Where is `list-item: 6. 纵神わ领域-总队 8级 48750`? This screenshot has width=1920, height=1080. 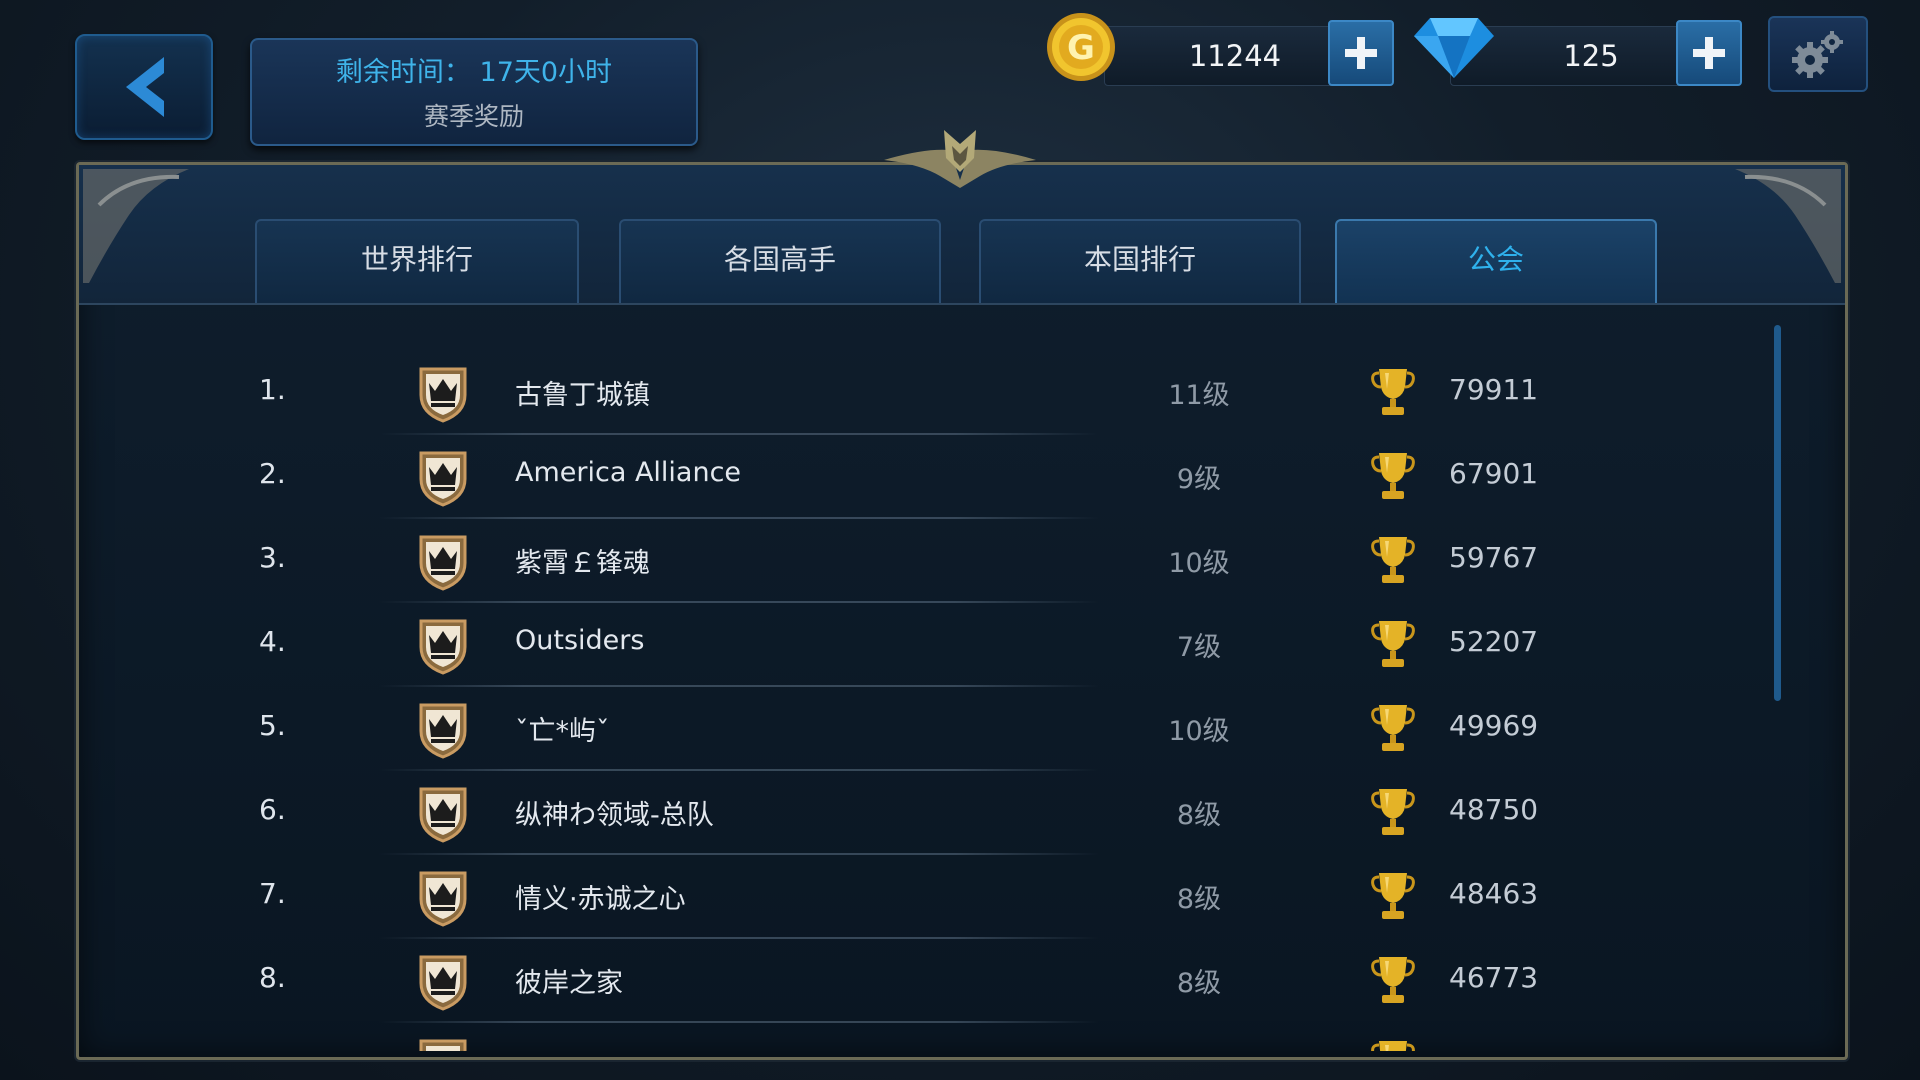 list-item: 6. 纵神わ领域-总队 8级 48750 is located at coordinates (962, 813).